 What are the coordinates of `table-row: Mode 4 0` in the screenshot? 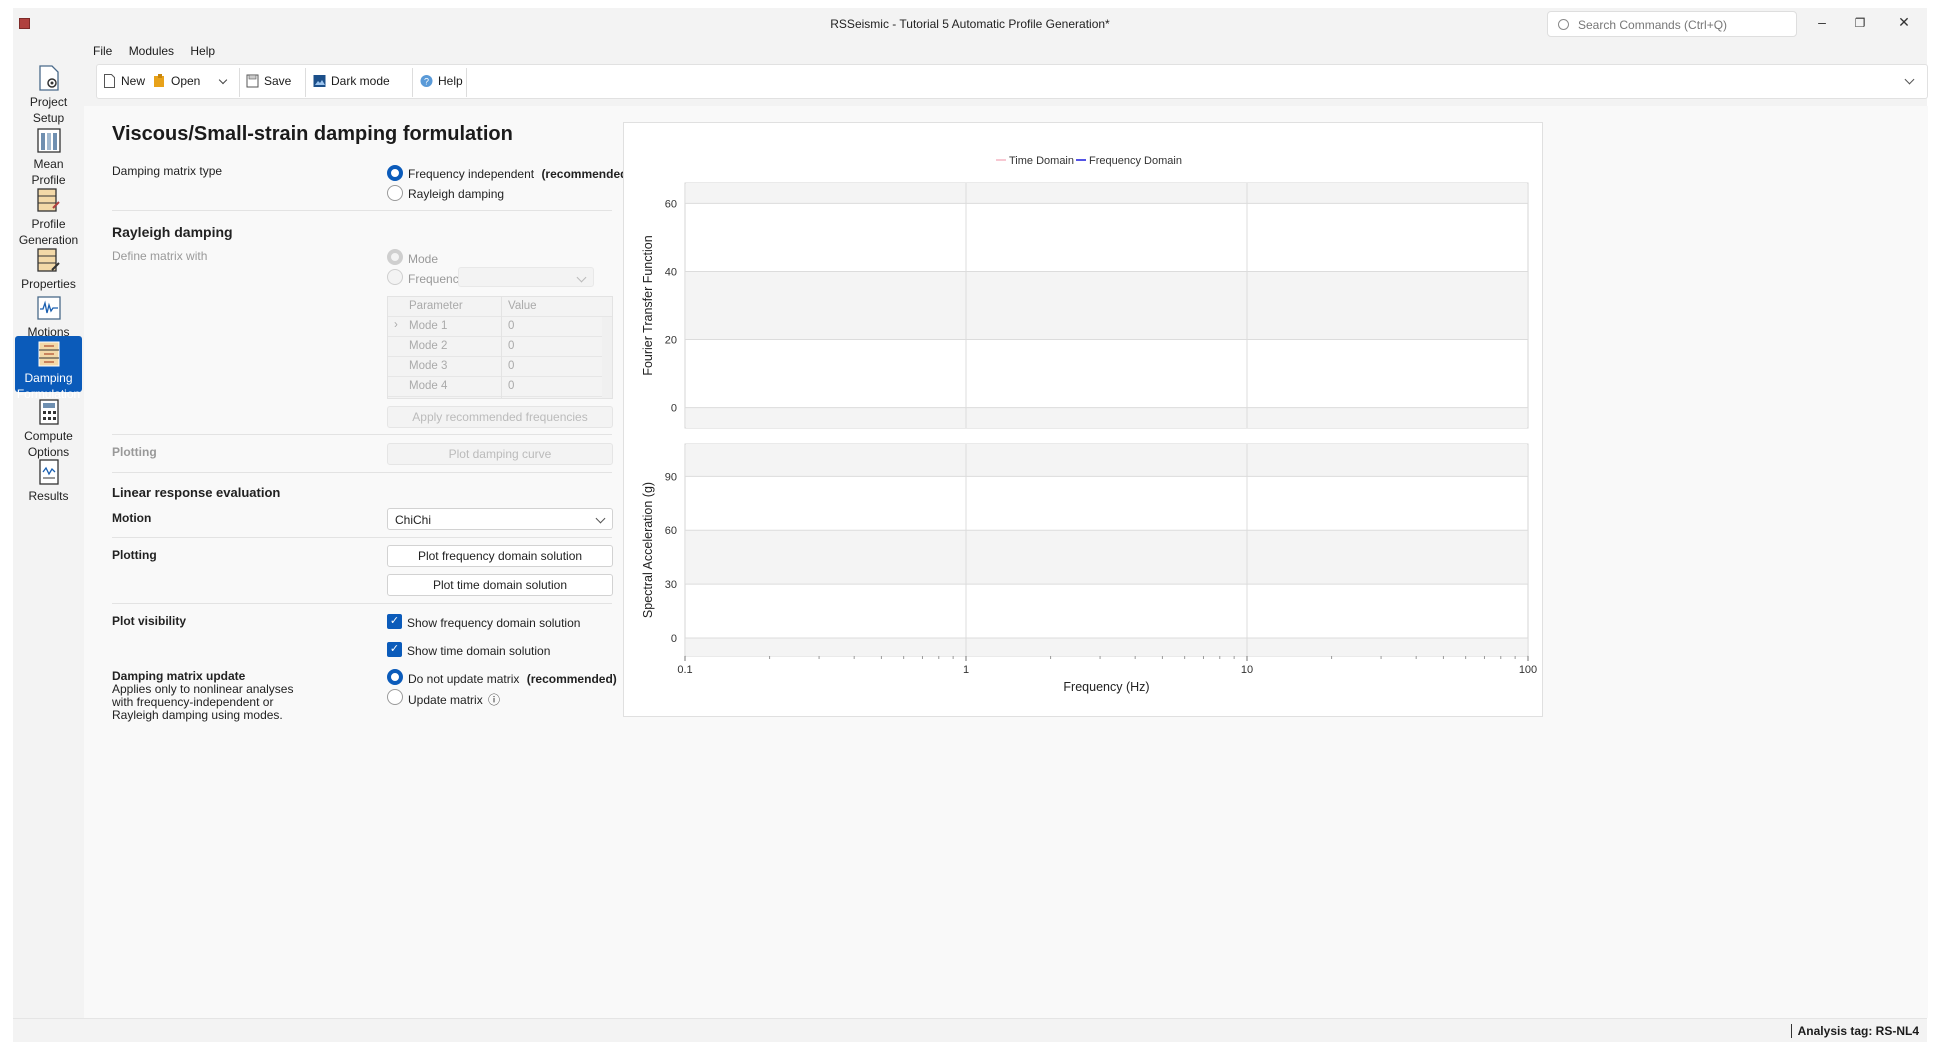 It's located at (500, 387).